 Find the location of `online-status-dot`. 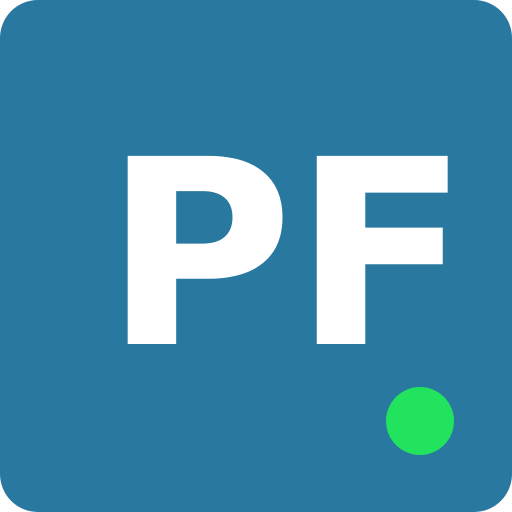

online-status-dot is located at coordinates (420, 421).